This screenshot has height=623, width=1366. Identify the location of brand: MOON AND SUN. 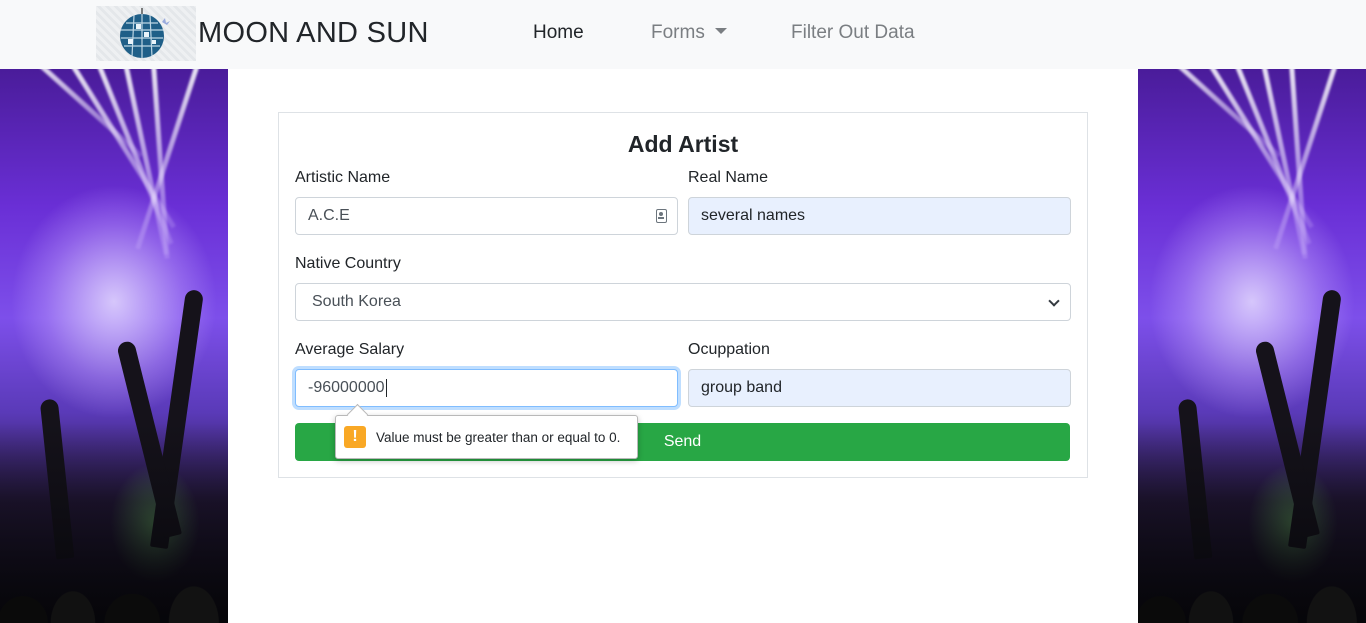
(262, 33).